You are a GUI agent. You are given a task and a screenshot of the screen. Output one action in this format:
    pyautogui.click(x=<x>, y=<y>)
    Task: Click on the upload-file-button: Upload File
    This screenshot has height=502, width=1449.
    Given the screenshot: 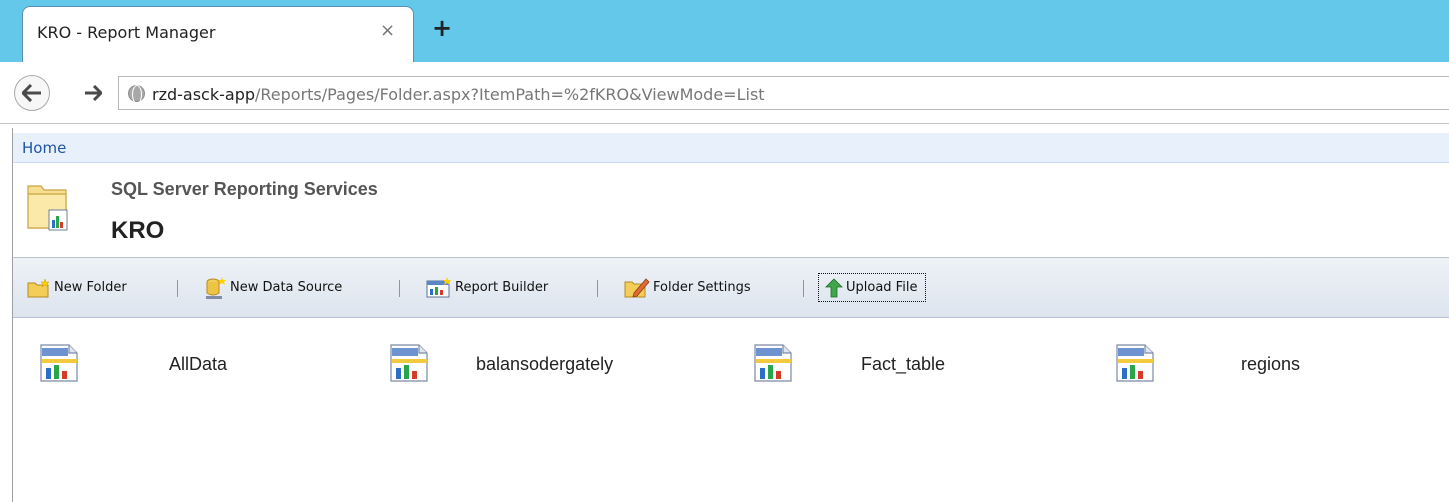 What is the action you would take?
    pyautogui.click(x=872, y=287)
    